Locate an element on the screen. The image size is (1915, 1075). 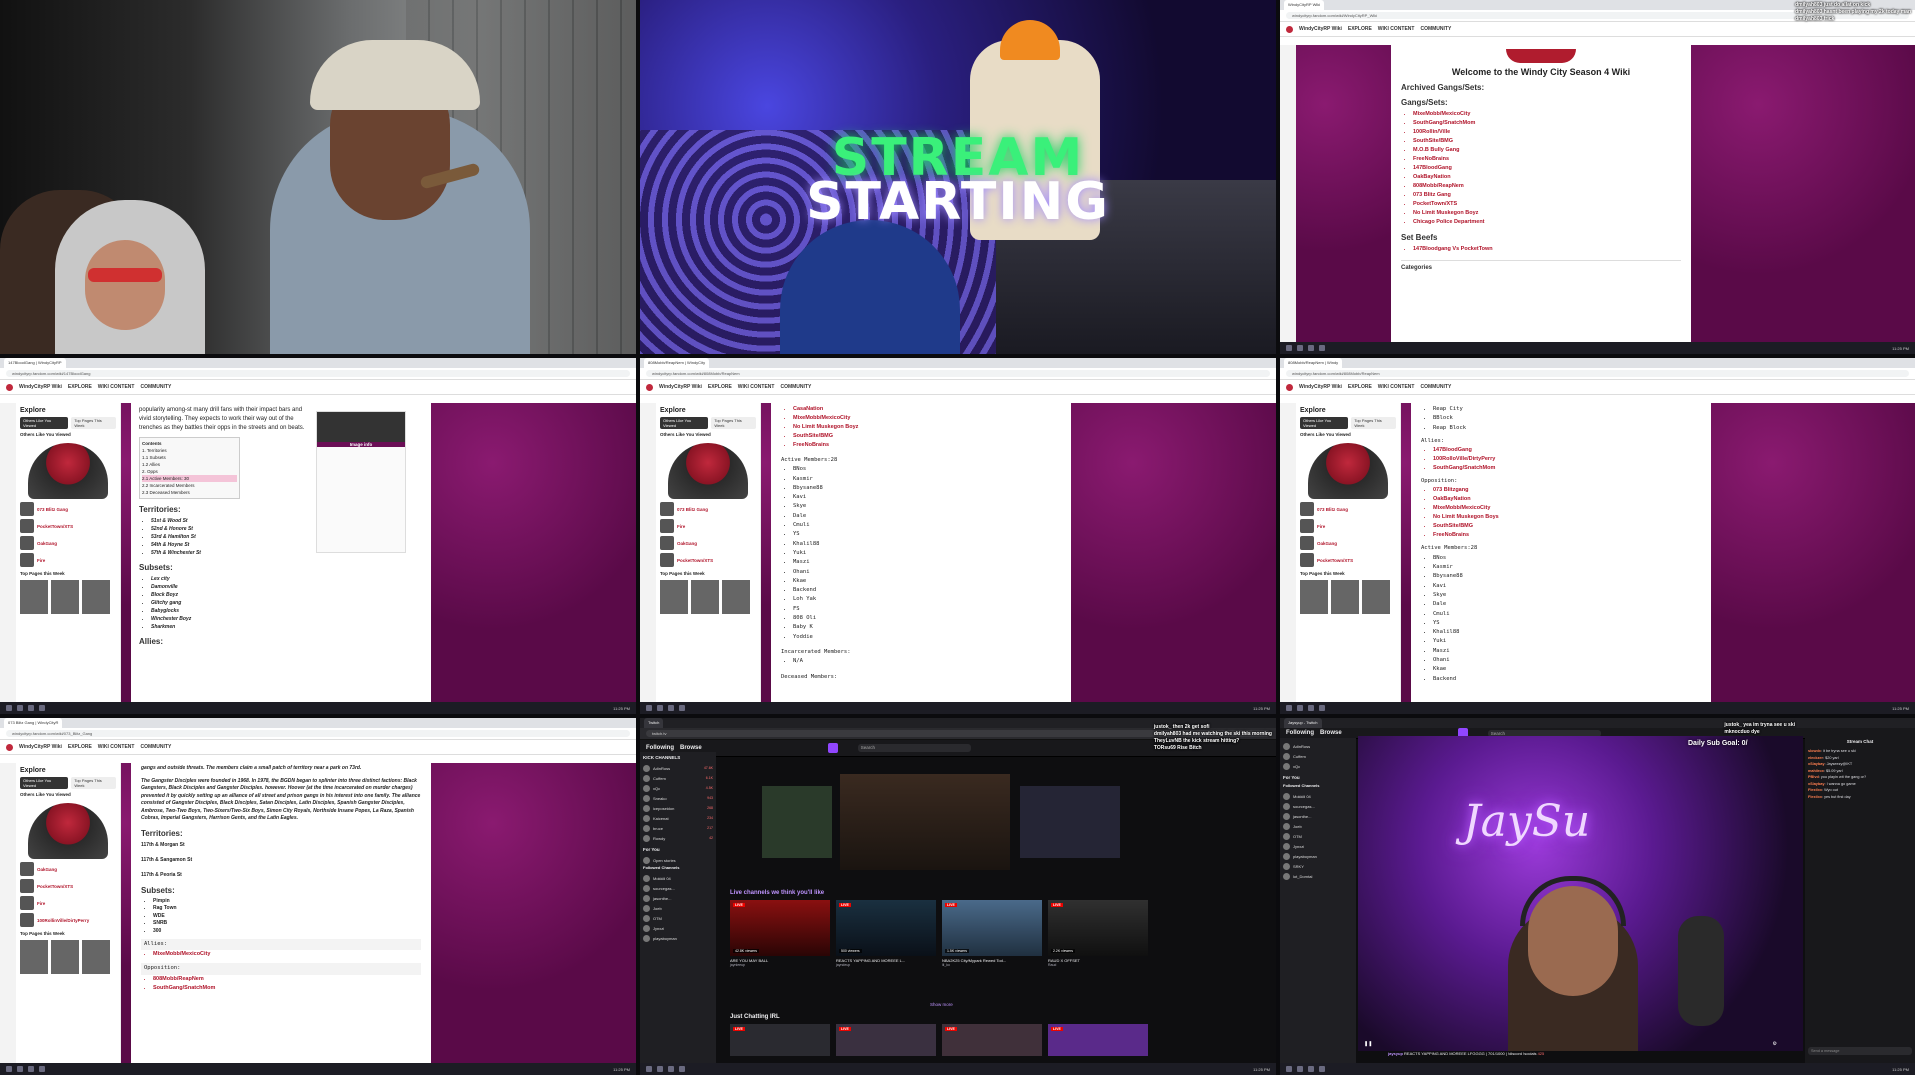
opp-link: SouthGang/SnatchMom is located at coordinates (287, 988).